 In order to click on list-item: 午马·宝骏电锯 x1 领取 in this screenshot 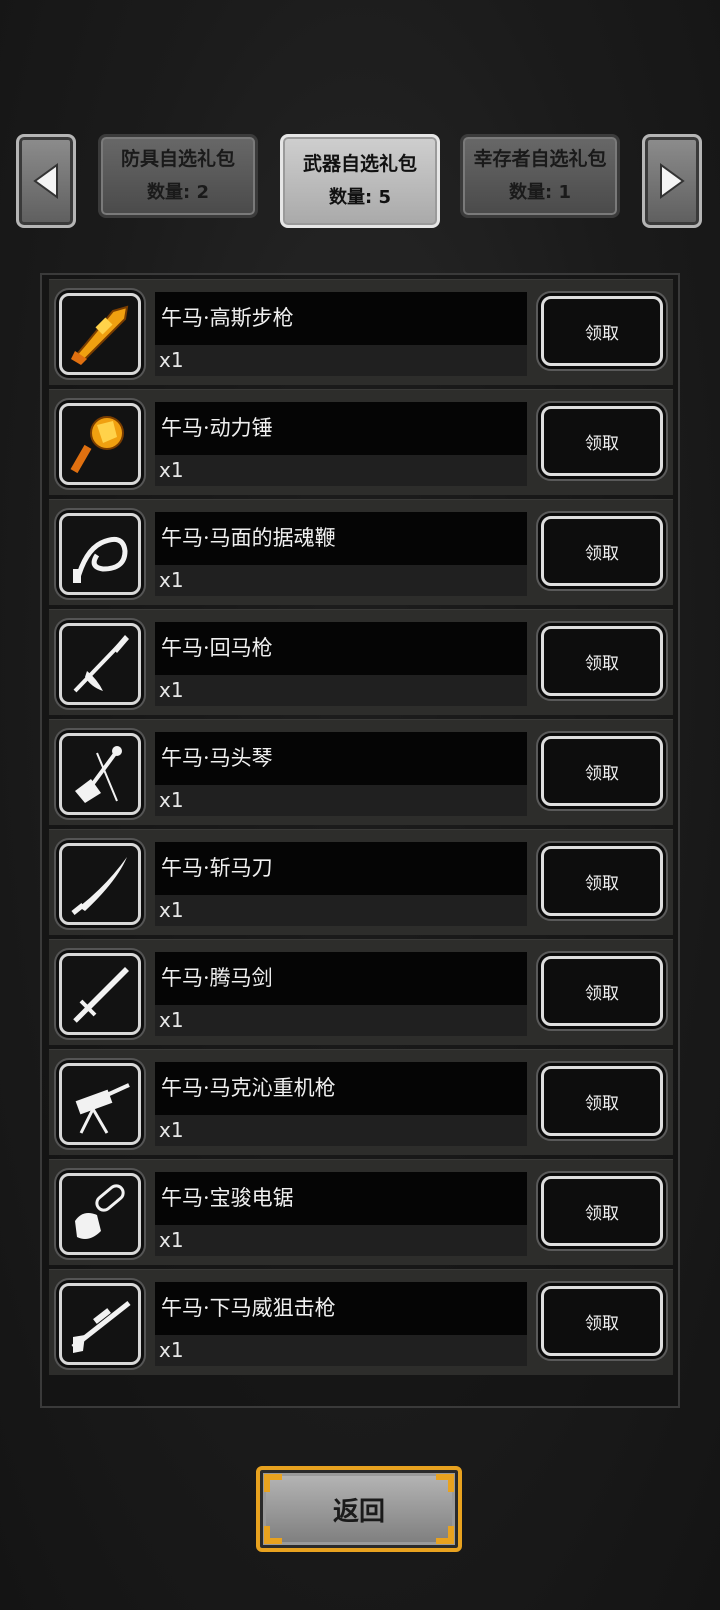, I will do `click(361, 1212)`.